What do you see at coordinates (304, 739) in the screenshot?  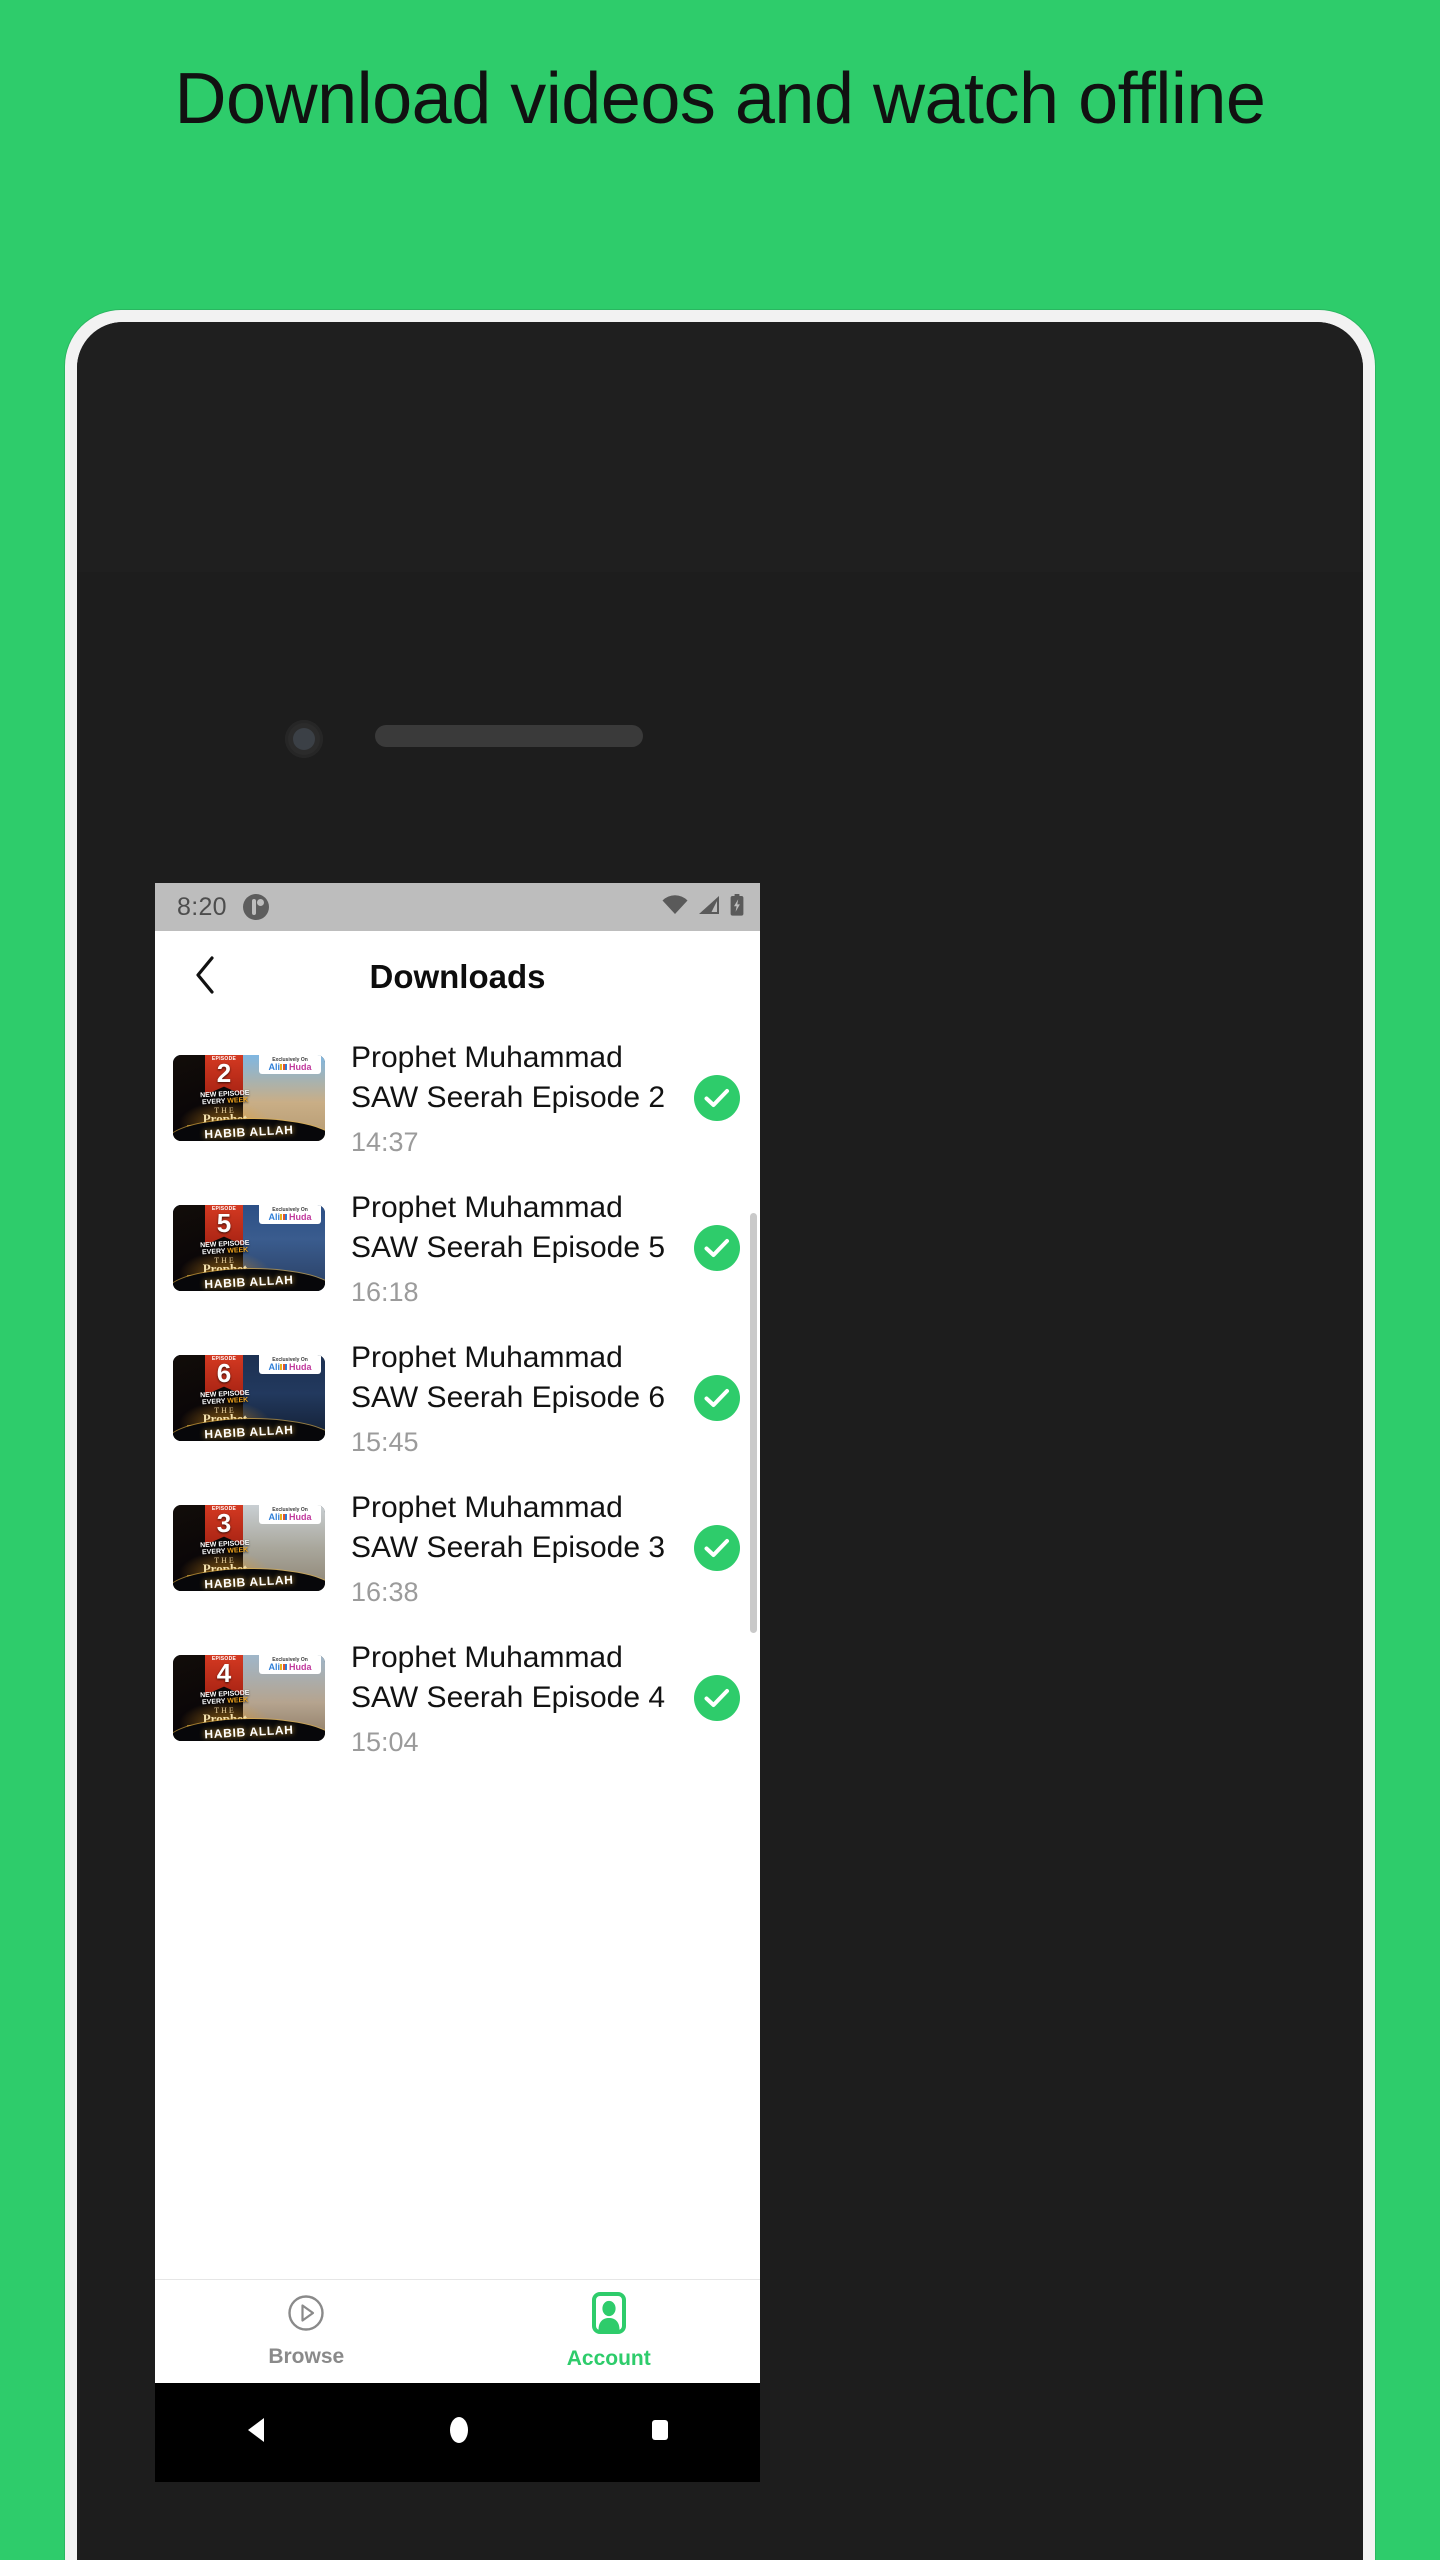 I see `front-camera-lens-icon` at bounding box center [304, 739].